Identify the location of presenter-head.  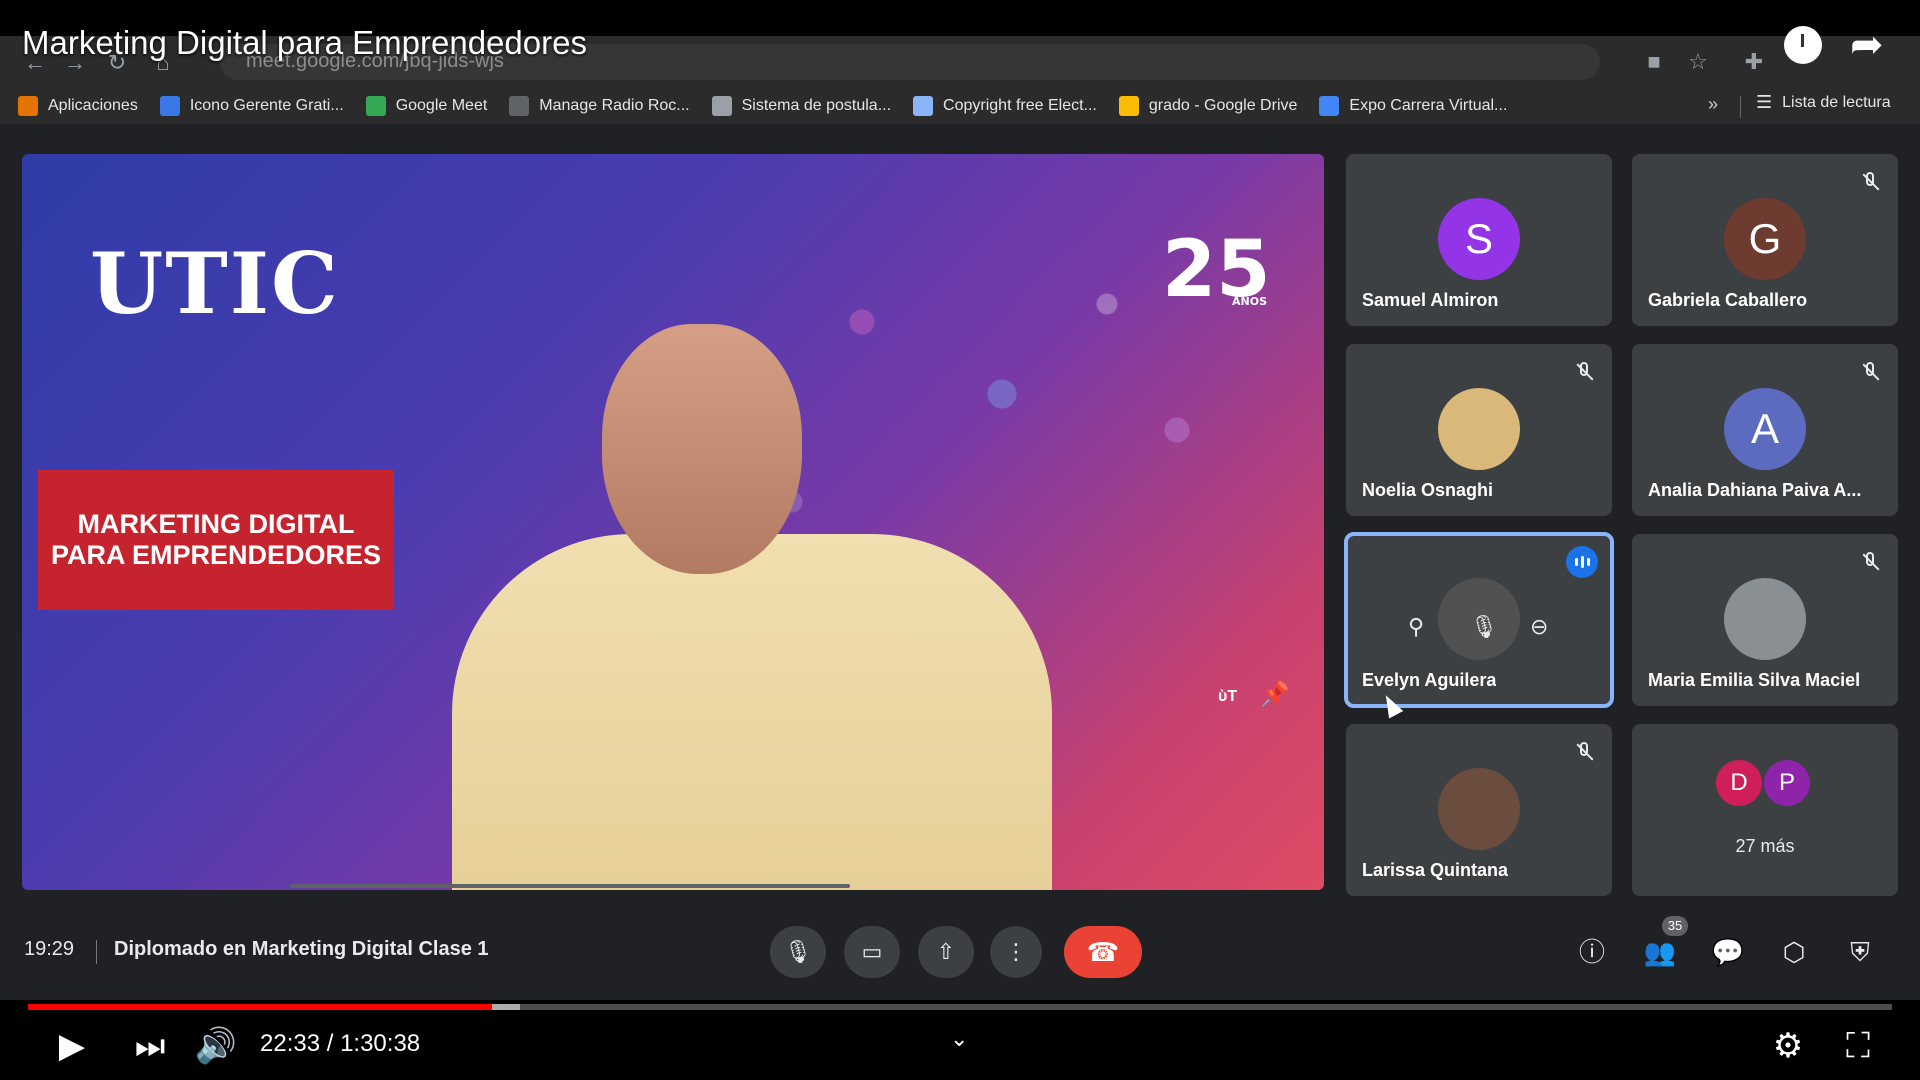
(702, 449).